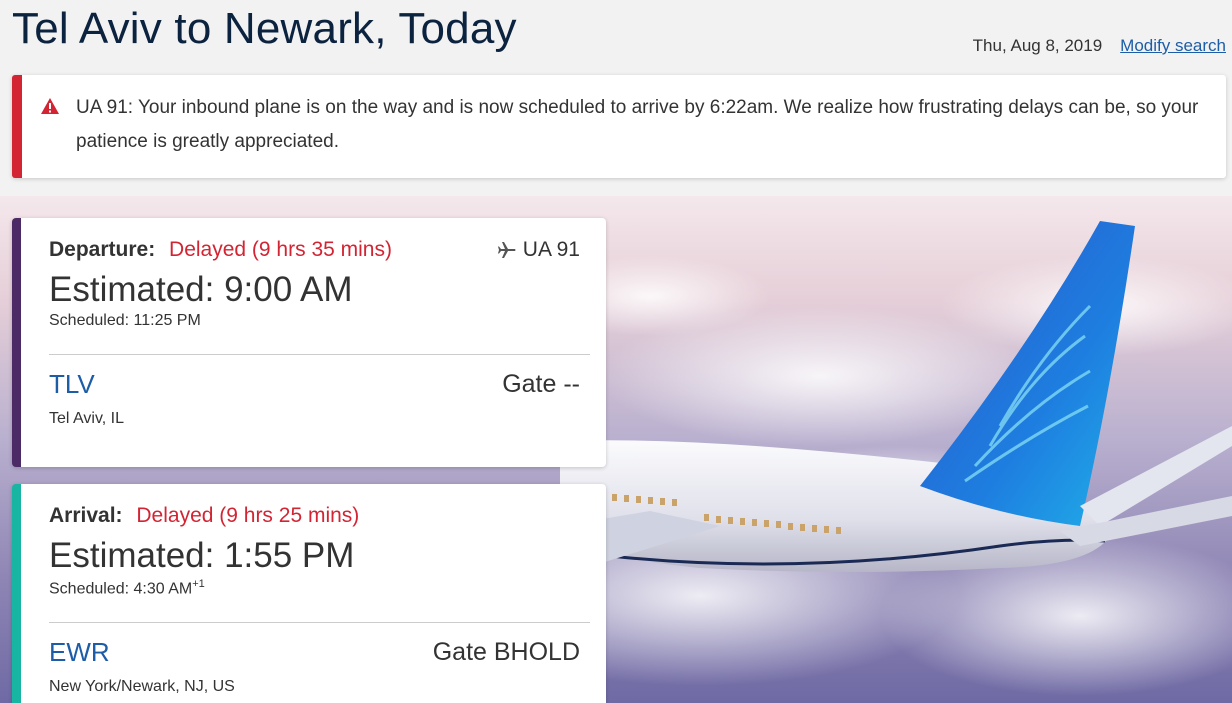 The width and height of the screenshot is (1232, 703). What do you see at coordinates (280, 249) in the screenshot?
I see `departure-status: Delayed (9 hrs 35 mins)` at bounding box center [280, 249].